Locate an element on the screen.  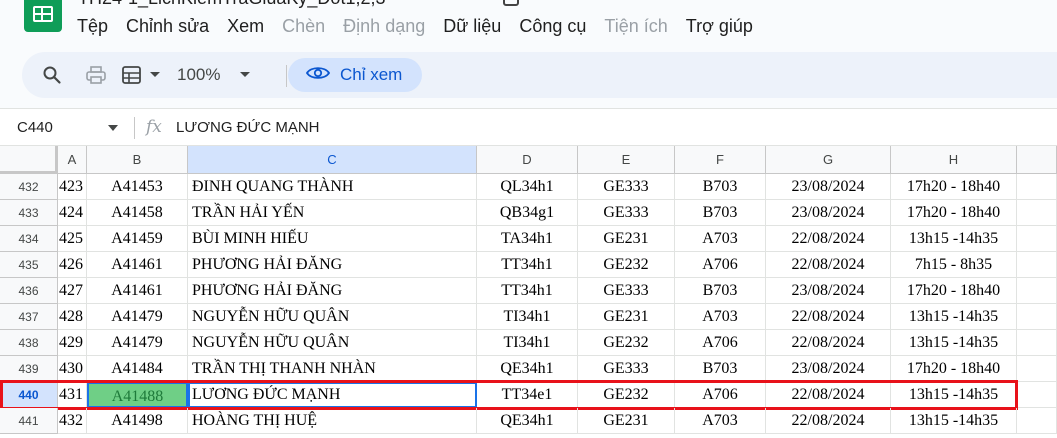
zoom-chevron-down-icon is located at coordinates (245, 74).